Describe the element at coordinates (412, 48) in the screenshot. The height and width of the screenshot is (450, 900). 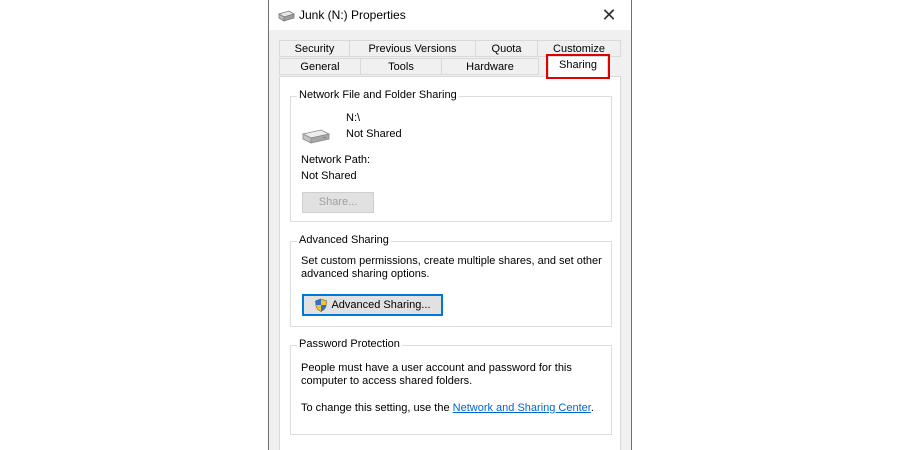
I see `tab-previous-versions: Previous Versions` at that location.